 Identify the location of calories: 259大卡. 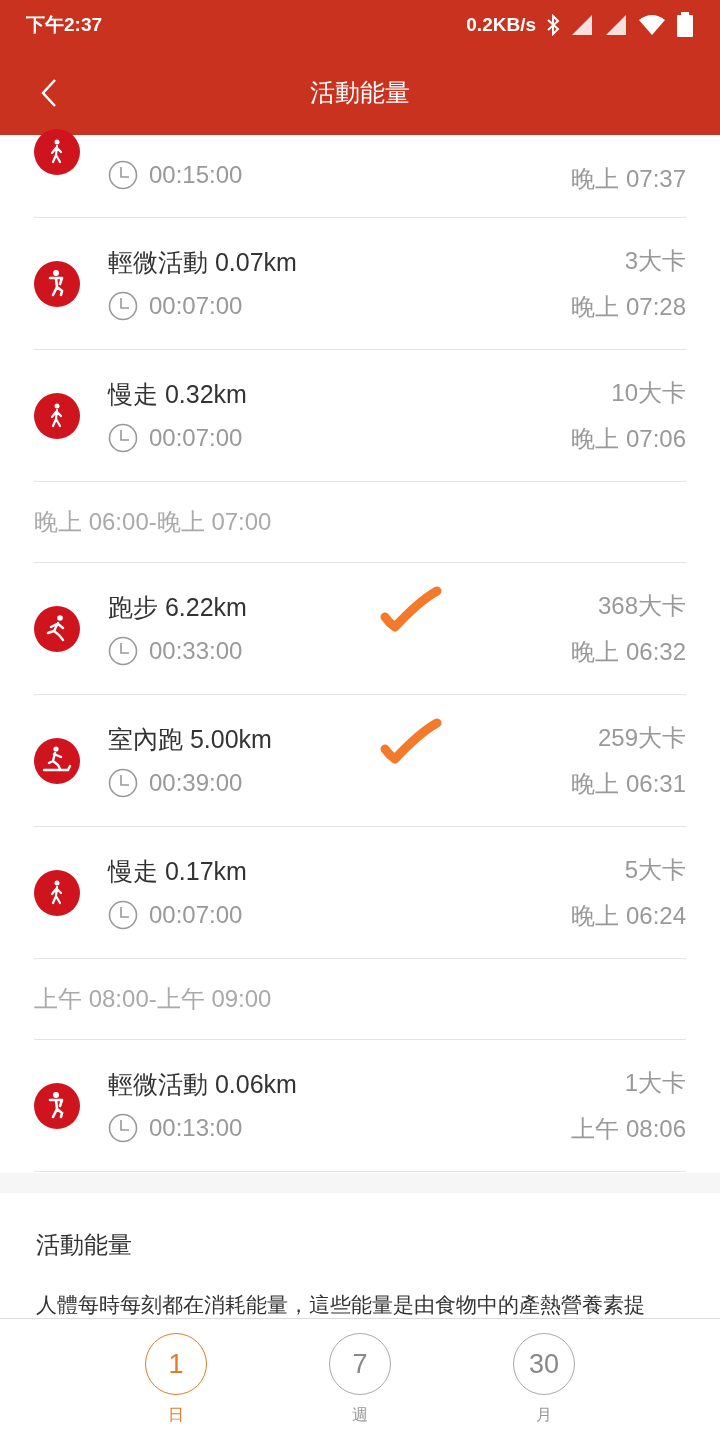
(641, 737).